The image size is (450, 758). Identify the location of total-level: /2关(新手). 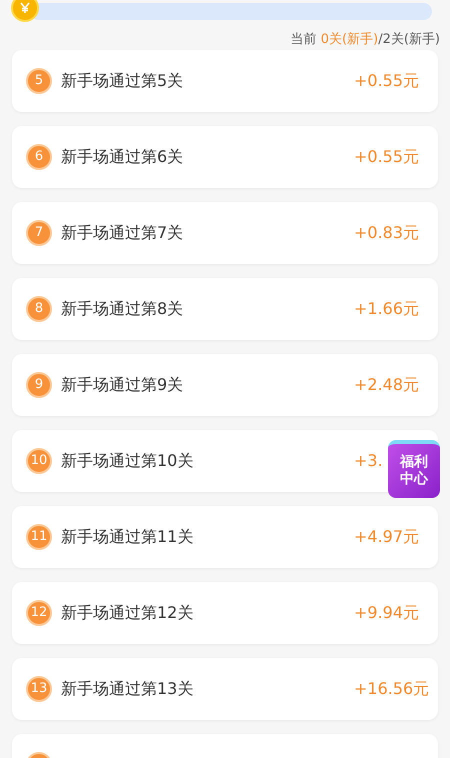
(409, 40).